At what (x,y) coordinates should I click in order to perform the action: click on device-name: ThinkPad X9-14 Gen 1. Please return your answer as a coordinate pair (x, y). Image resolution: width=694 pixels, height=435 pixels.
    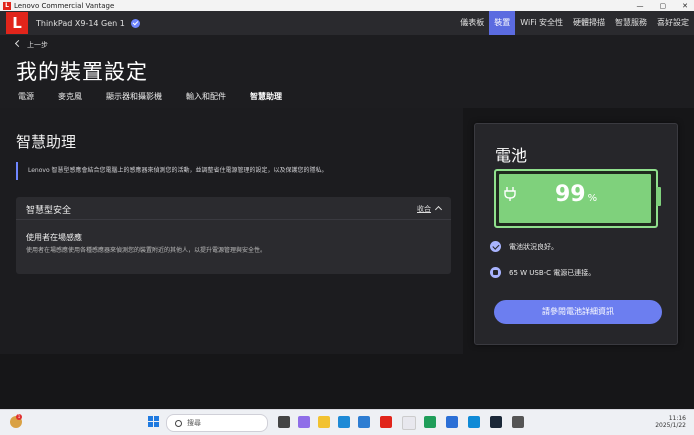
    Looking at the image, I should click on (88, 23).